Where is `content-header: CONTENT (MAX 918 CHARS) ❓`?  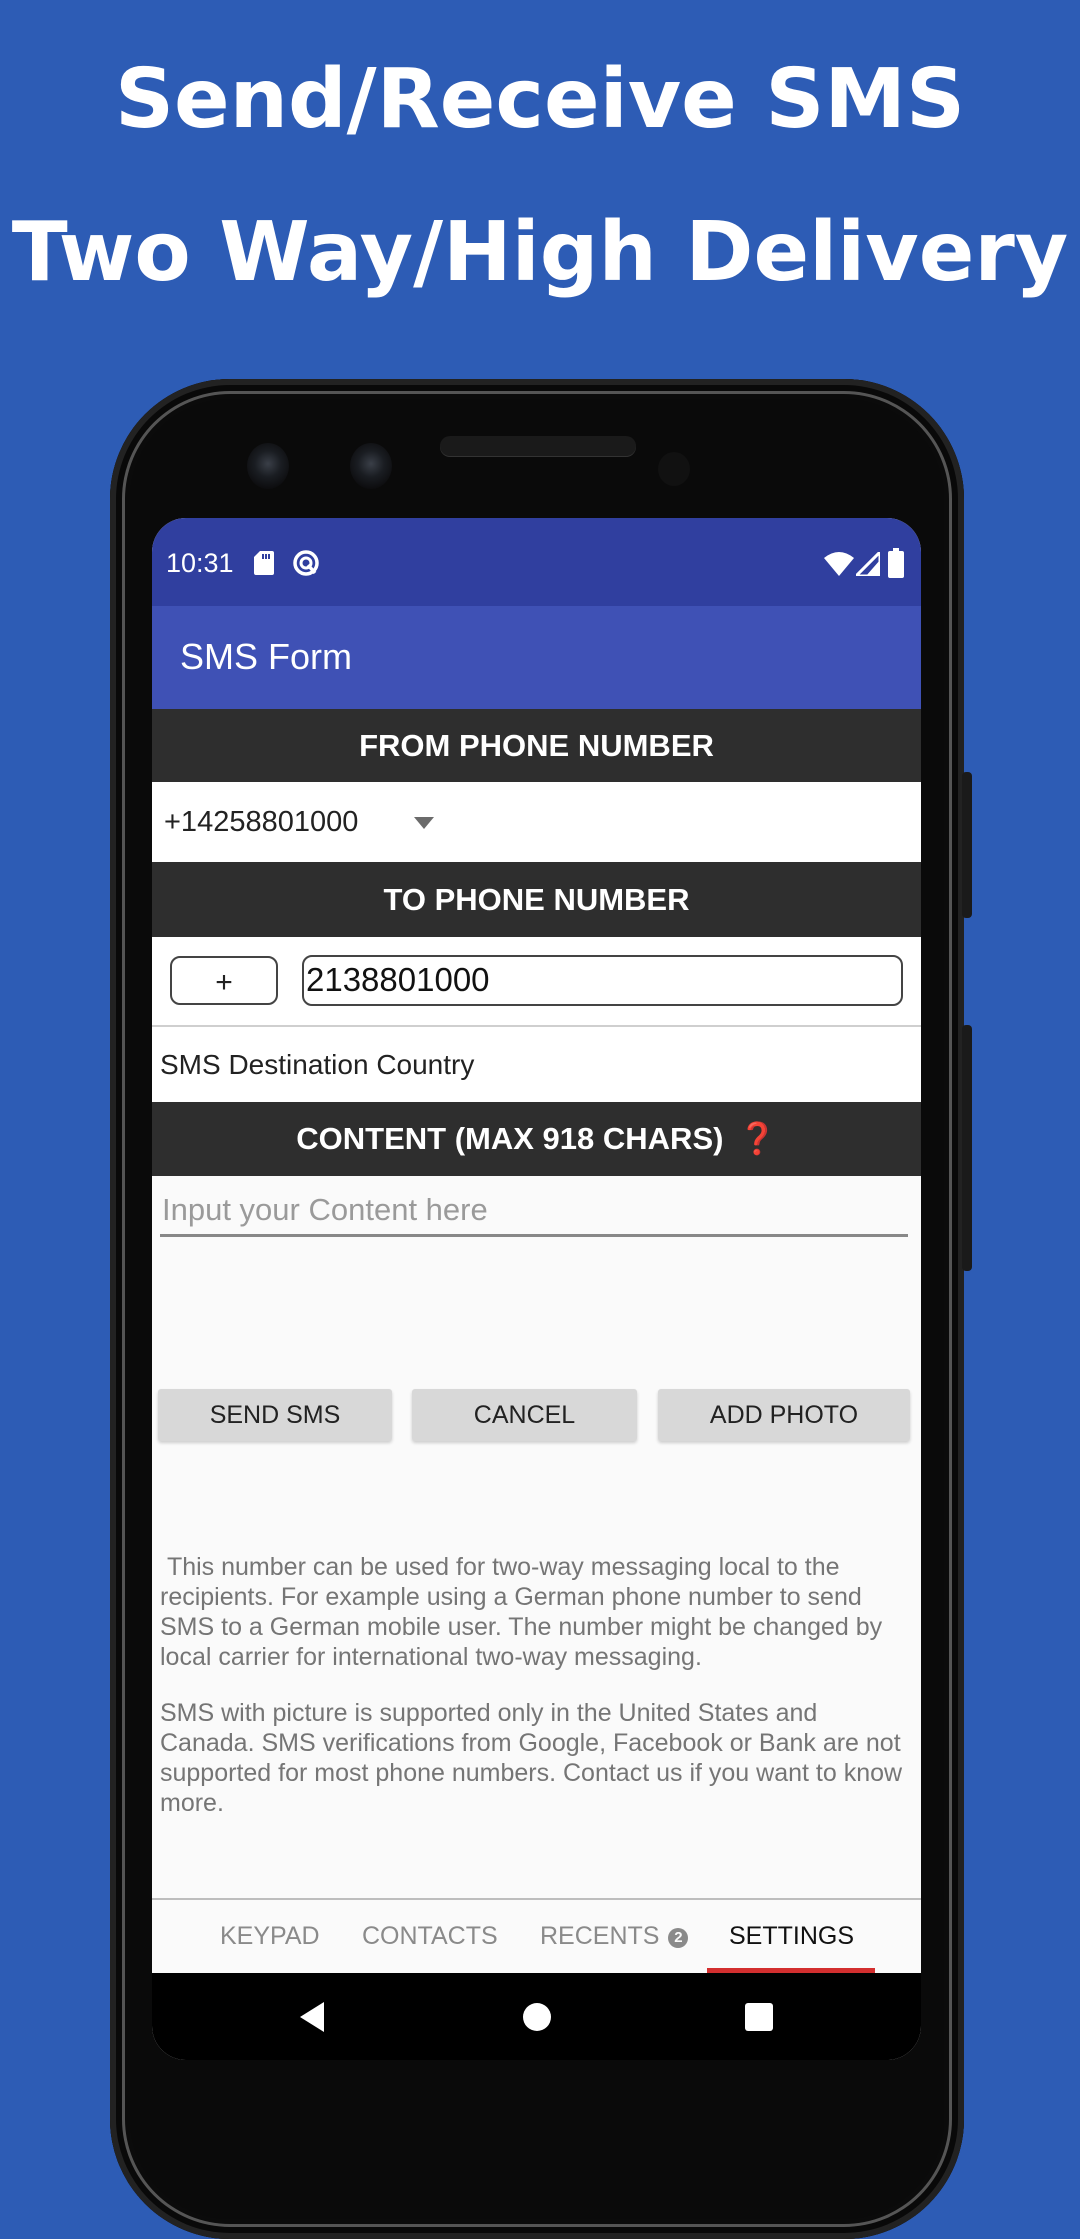
content-header: CONTENT (MAX 918 CHARS) ❓ is located at coordinates (536, 1139).